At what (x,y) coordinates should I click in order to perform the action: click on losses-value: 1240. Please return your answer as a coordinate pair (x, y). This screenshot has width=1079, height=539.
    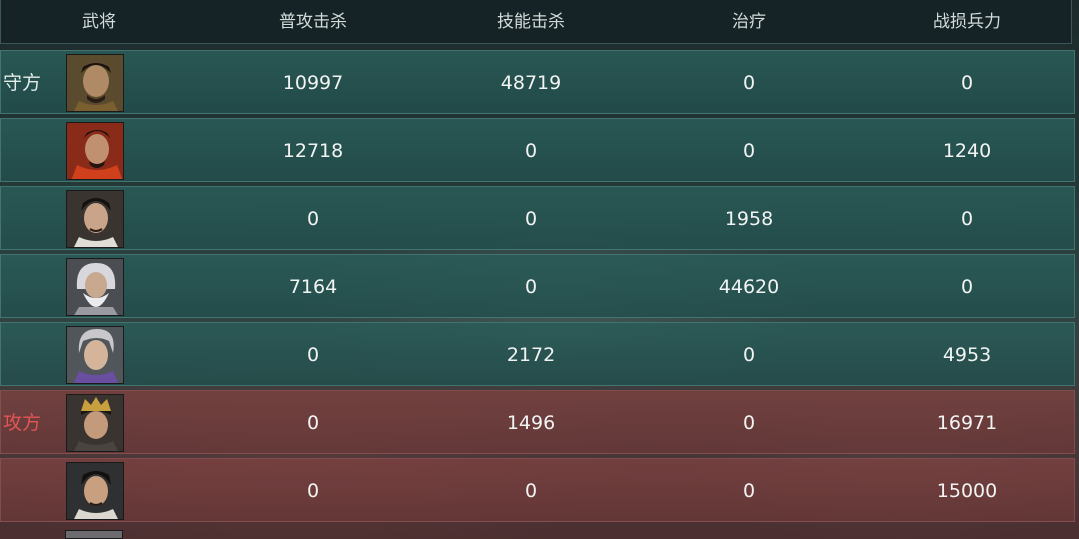
    Looking at the image, I should click on (967, 151).